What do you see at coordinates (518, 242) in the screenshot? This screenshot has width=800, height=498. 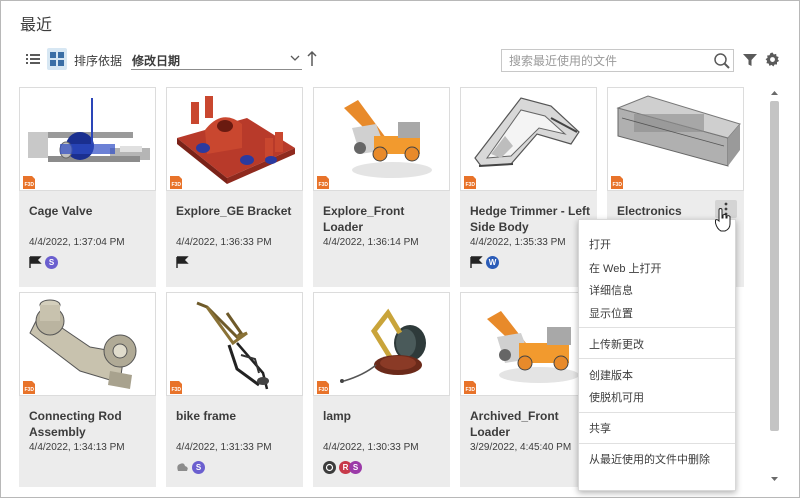 I see `file-date: 4/4/2022, 1:35:33 PM` at bounding box center [518, 242].